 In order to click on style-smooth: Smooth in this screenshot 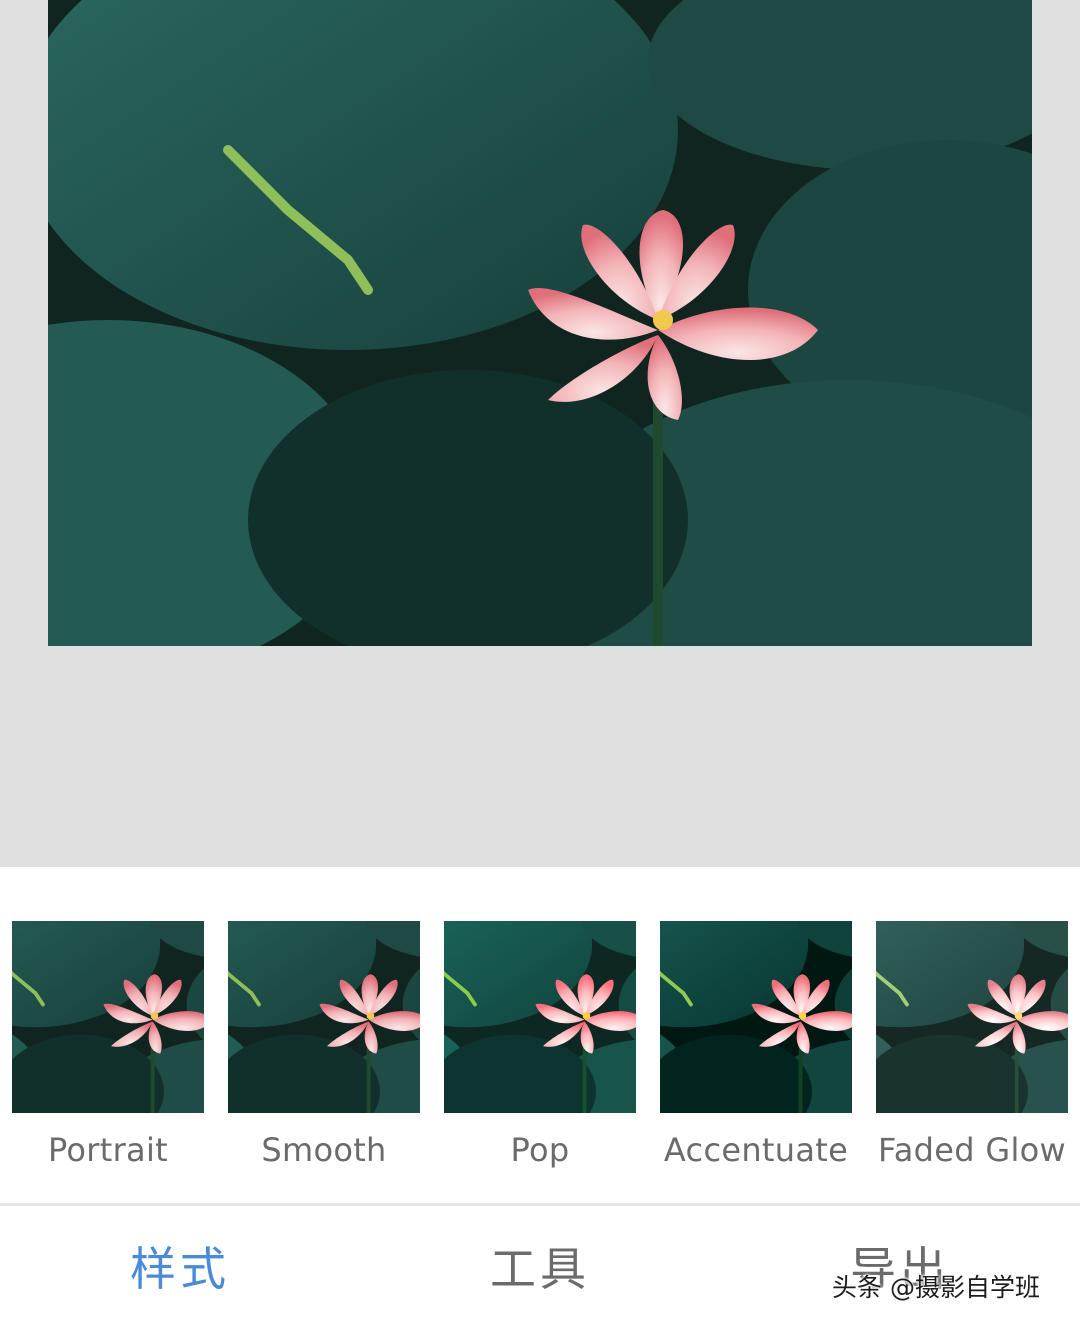, I will do `click(324, 1045)`.